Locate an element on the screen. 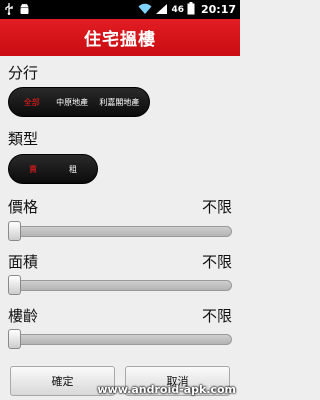  age-label: 樓齡 is located at coordinates (23, 316).